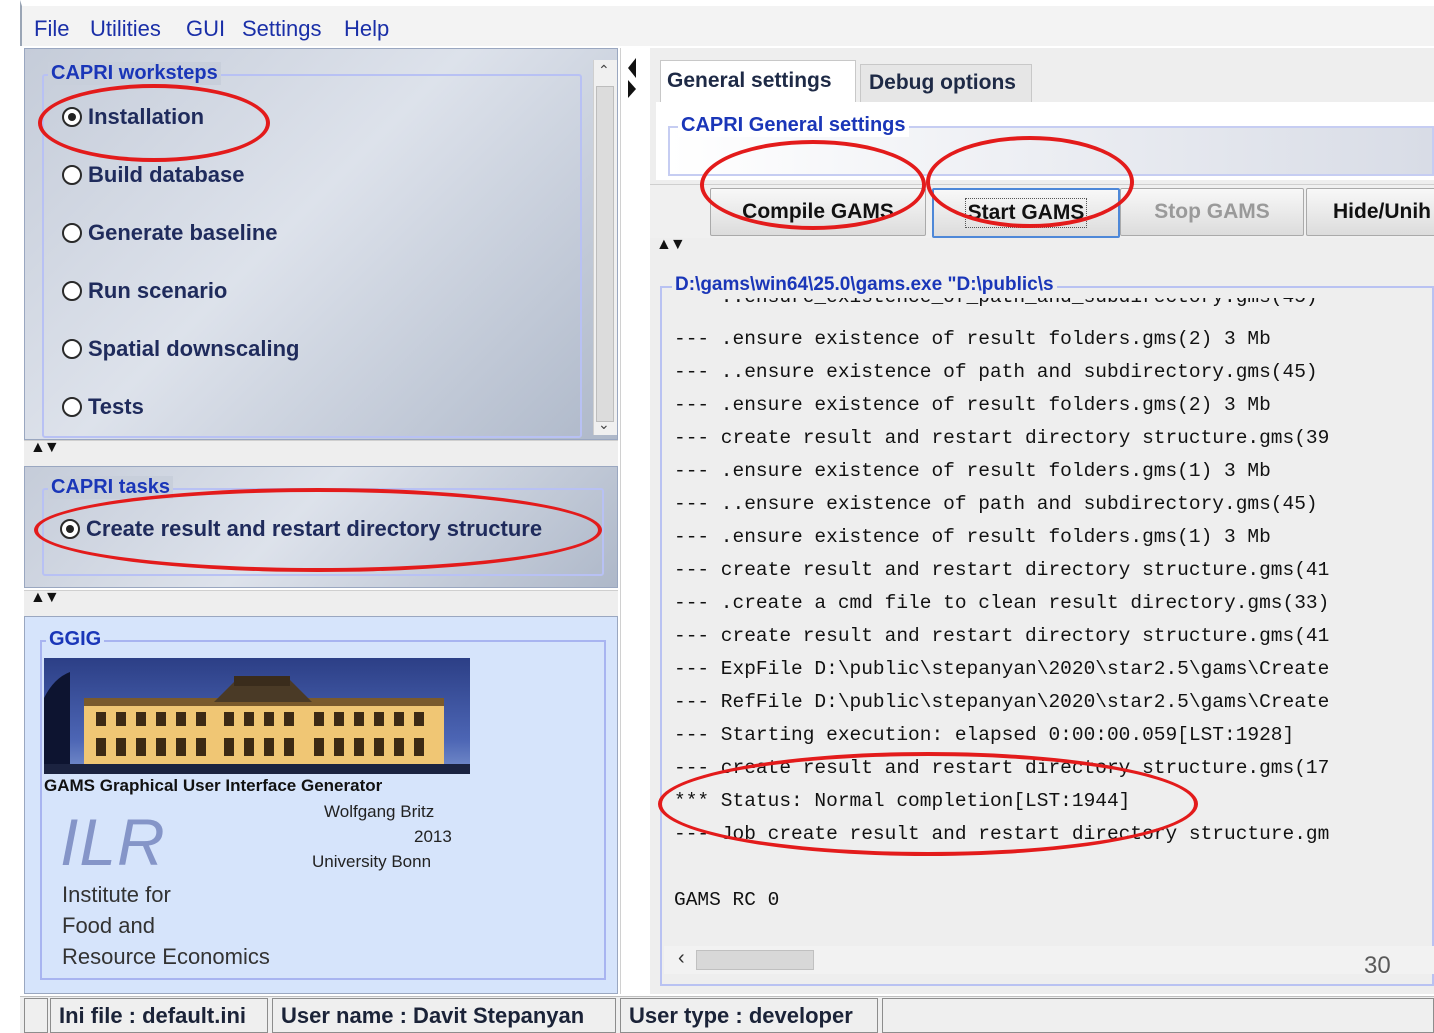 The image size is (1434, 1033). Describe the element at coordinates (116, 894) in the screenshot. I see `institute-line-1: Institute for` at that location.